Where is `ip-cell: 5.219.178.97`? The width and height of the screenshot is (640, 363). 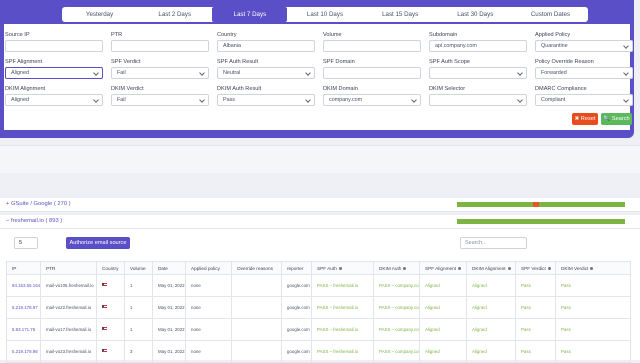
ip-cell: 5.219.178.97 is located at coordinates (23, 307).